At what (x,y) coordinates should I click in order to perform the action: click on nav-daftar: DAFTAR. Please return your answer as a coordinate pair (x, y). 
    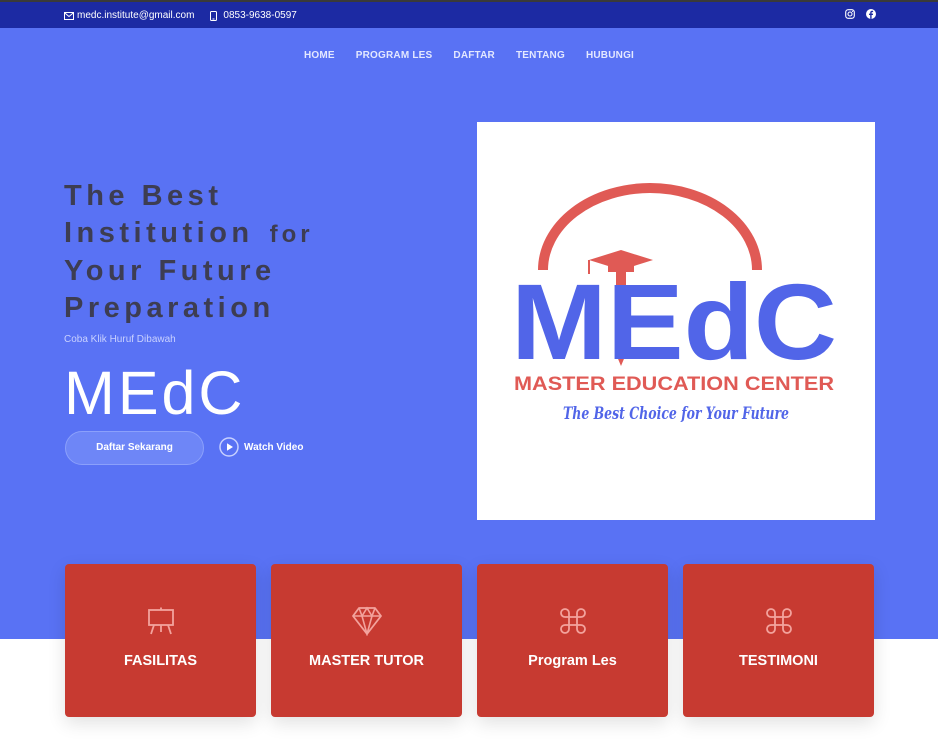
    Looking at the image, I should click on (474, 55).